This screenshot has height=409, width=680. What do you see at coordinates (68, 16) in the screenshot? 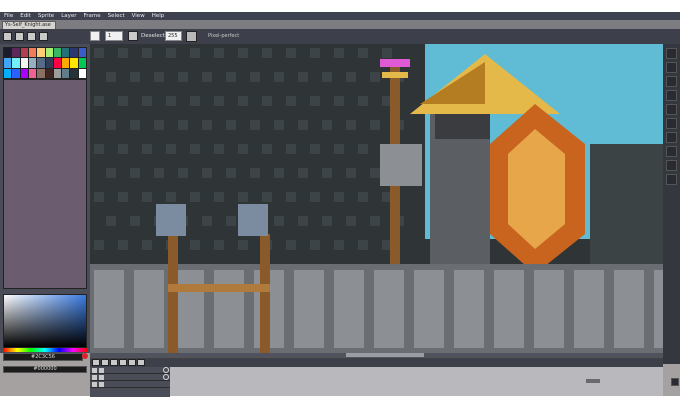
I see `menu-layer: Layer` at bounding box center [68, 16].